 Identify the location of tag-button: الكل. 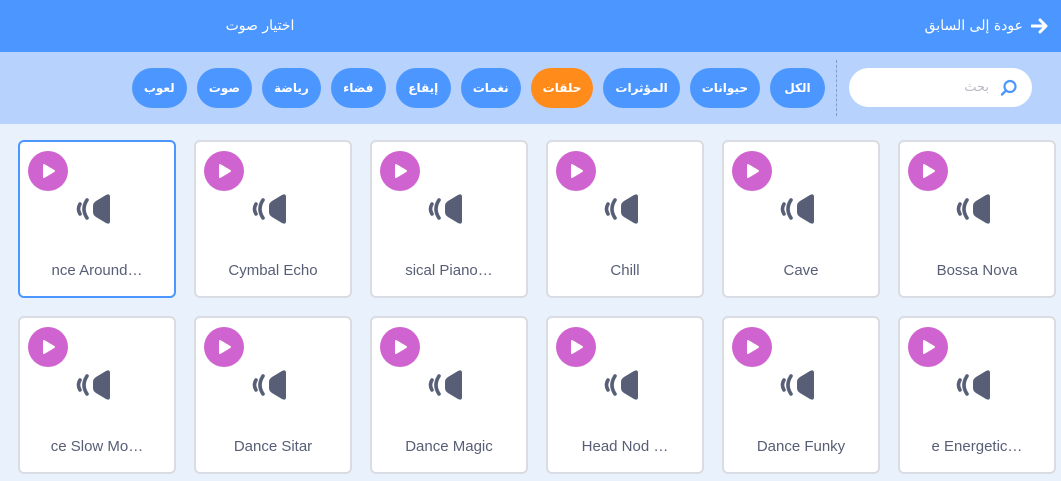
(797, 88).